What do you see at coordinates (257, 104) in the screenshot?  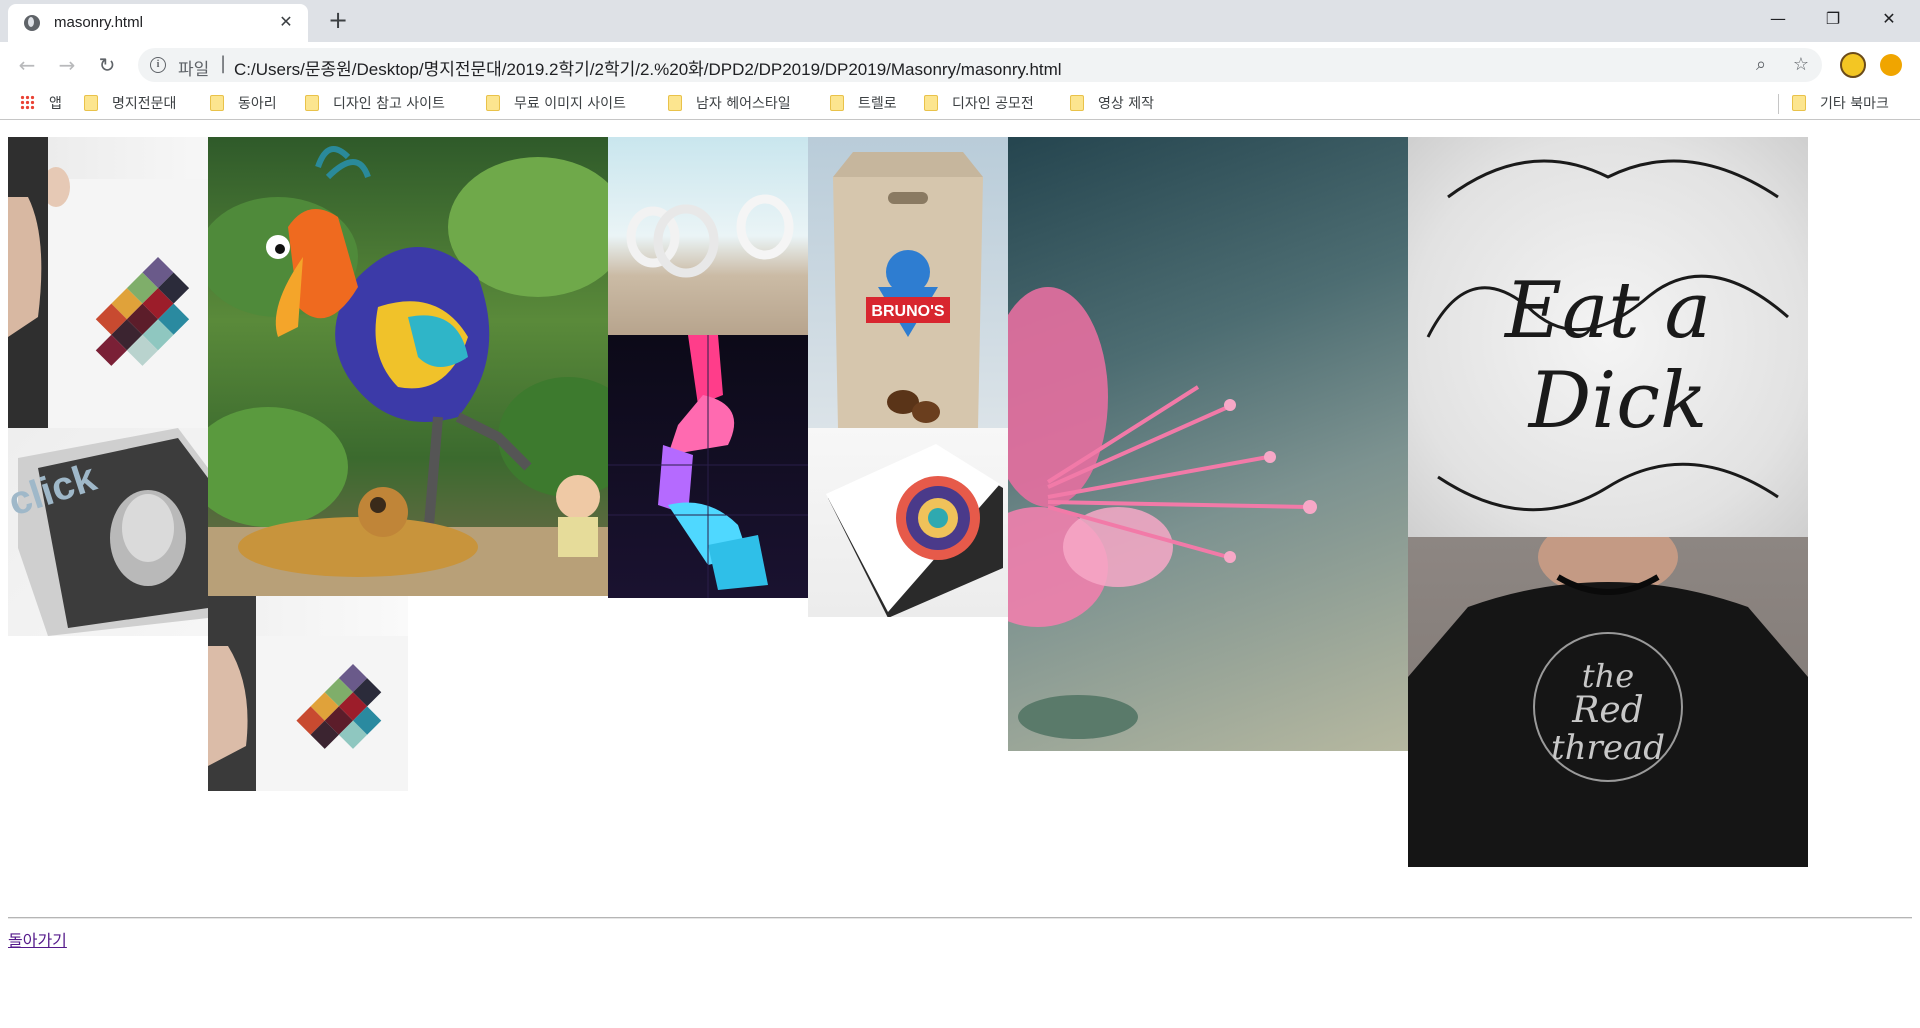 I see `bookmark-label: 동아리` at bounding box center [257, 104].